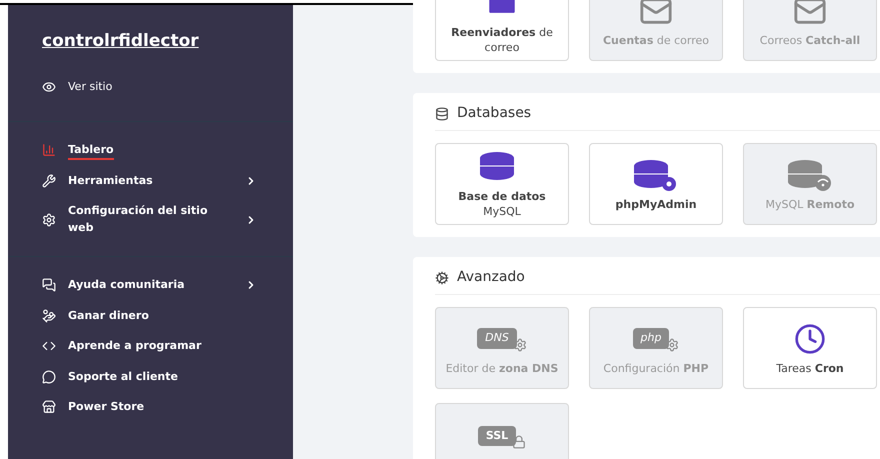 The height and width of the screenshot is (459, 880). I want to click on speech-bubble-icon, so click(49, 377).